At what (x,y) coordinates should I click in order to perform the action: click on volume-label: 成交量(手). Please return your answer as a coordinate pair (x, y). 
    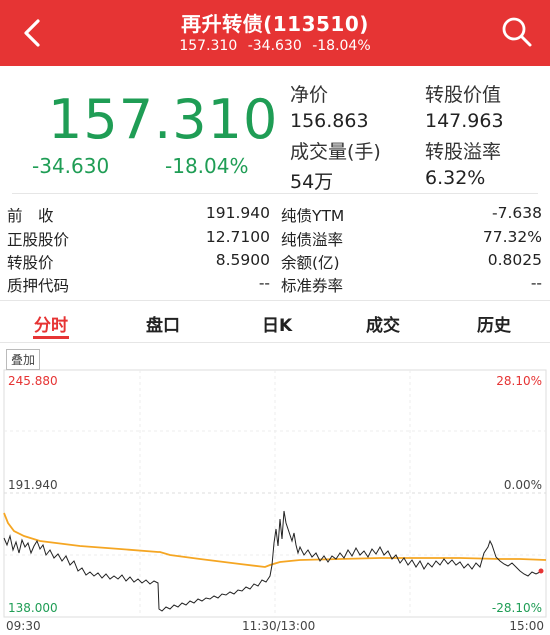
    Looking at the image, I should click on (335, 152).